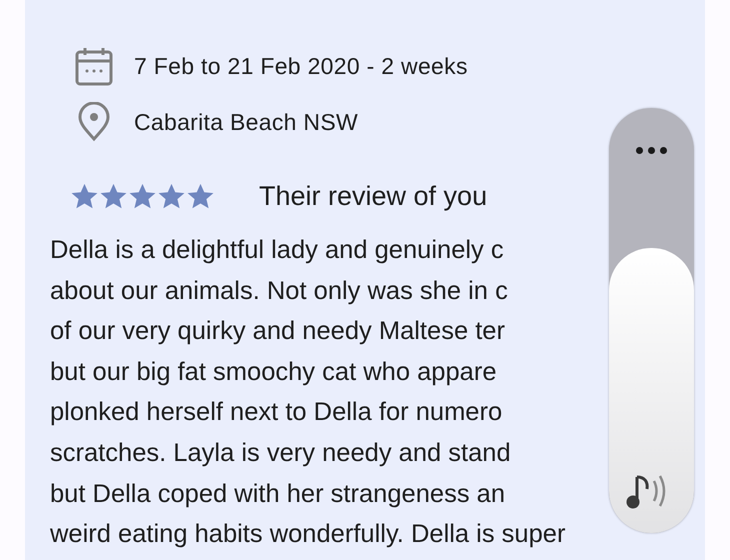  Describe the element at coordinates (651, 150) in the screenshot. I see `more-icon` at that location.